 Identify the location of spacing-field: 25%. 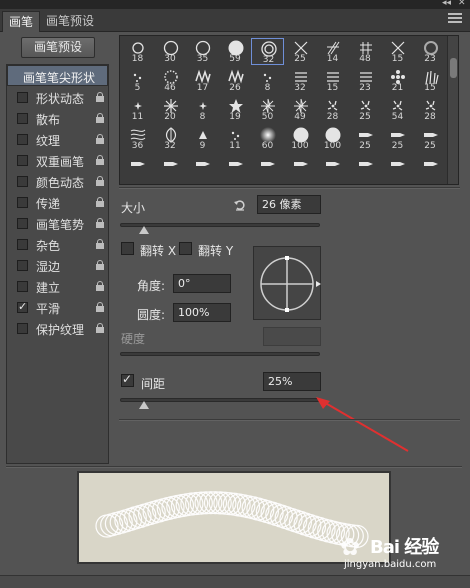
(292, 381).